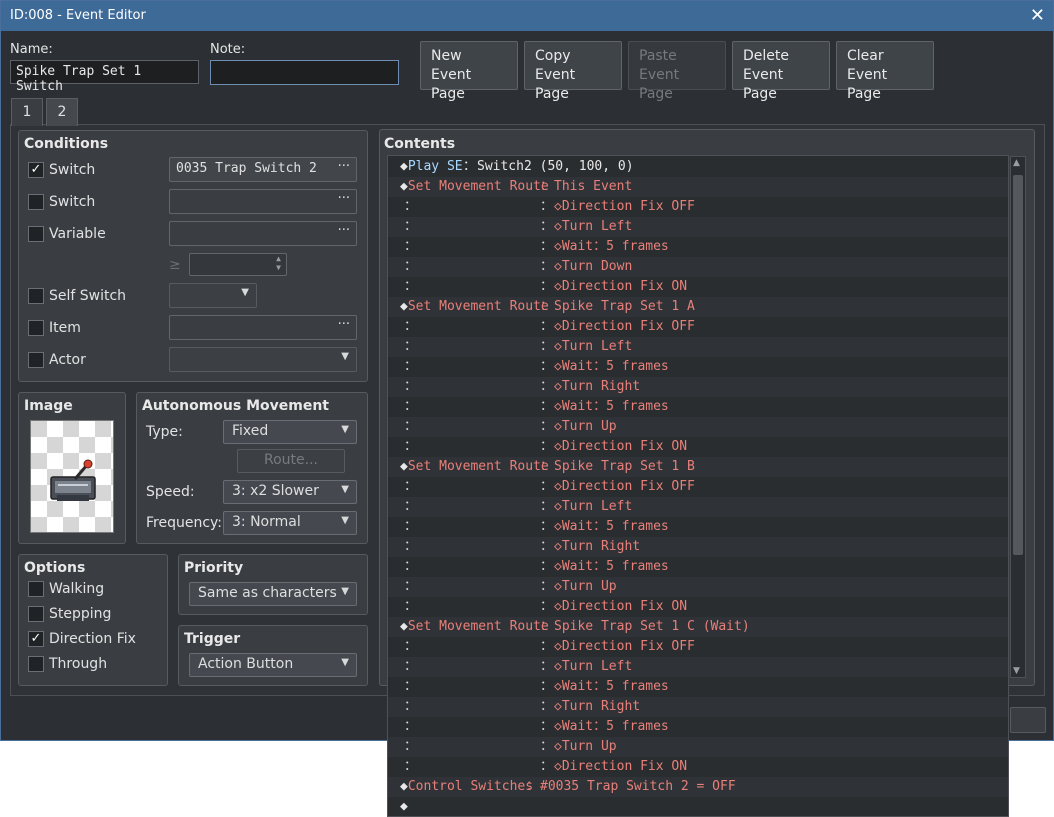  What do you see at coordinates (1016, 163) in the screenshot?
I see `scroll-up-icon: ▲` at bounding box center [1016, 163].